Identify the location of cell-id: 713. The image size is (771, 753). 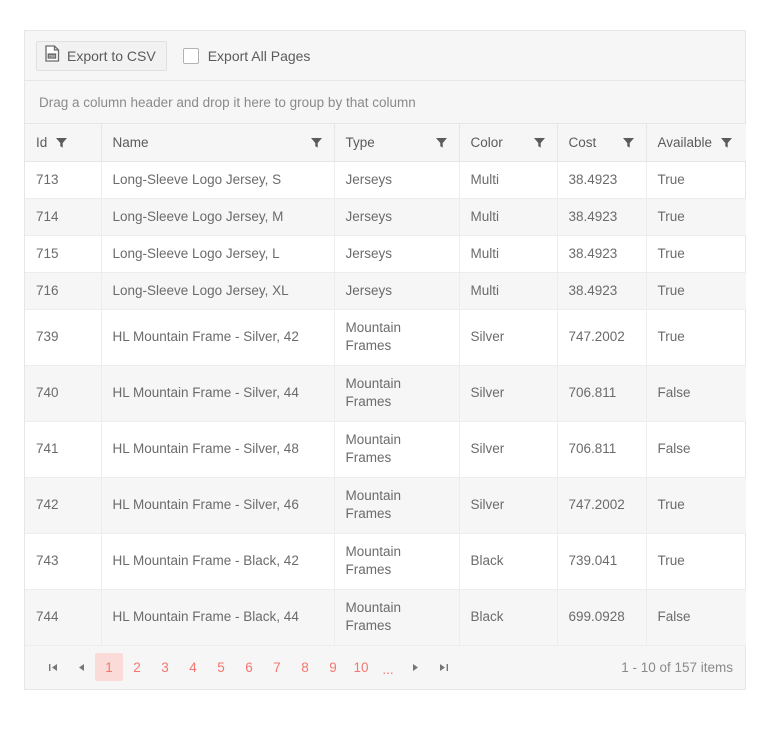
(63, 180).